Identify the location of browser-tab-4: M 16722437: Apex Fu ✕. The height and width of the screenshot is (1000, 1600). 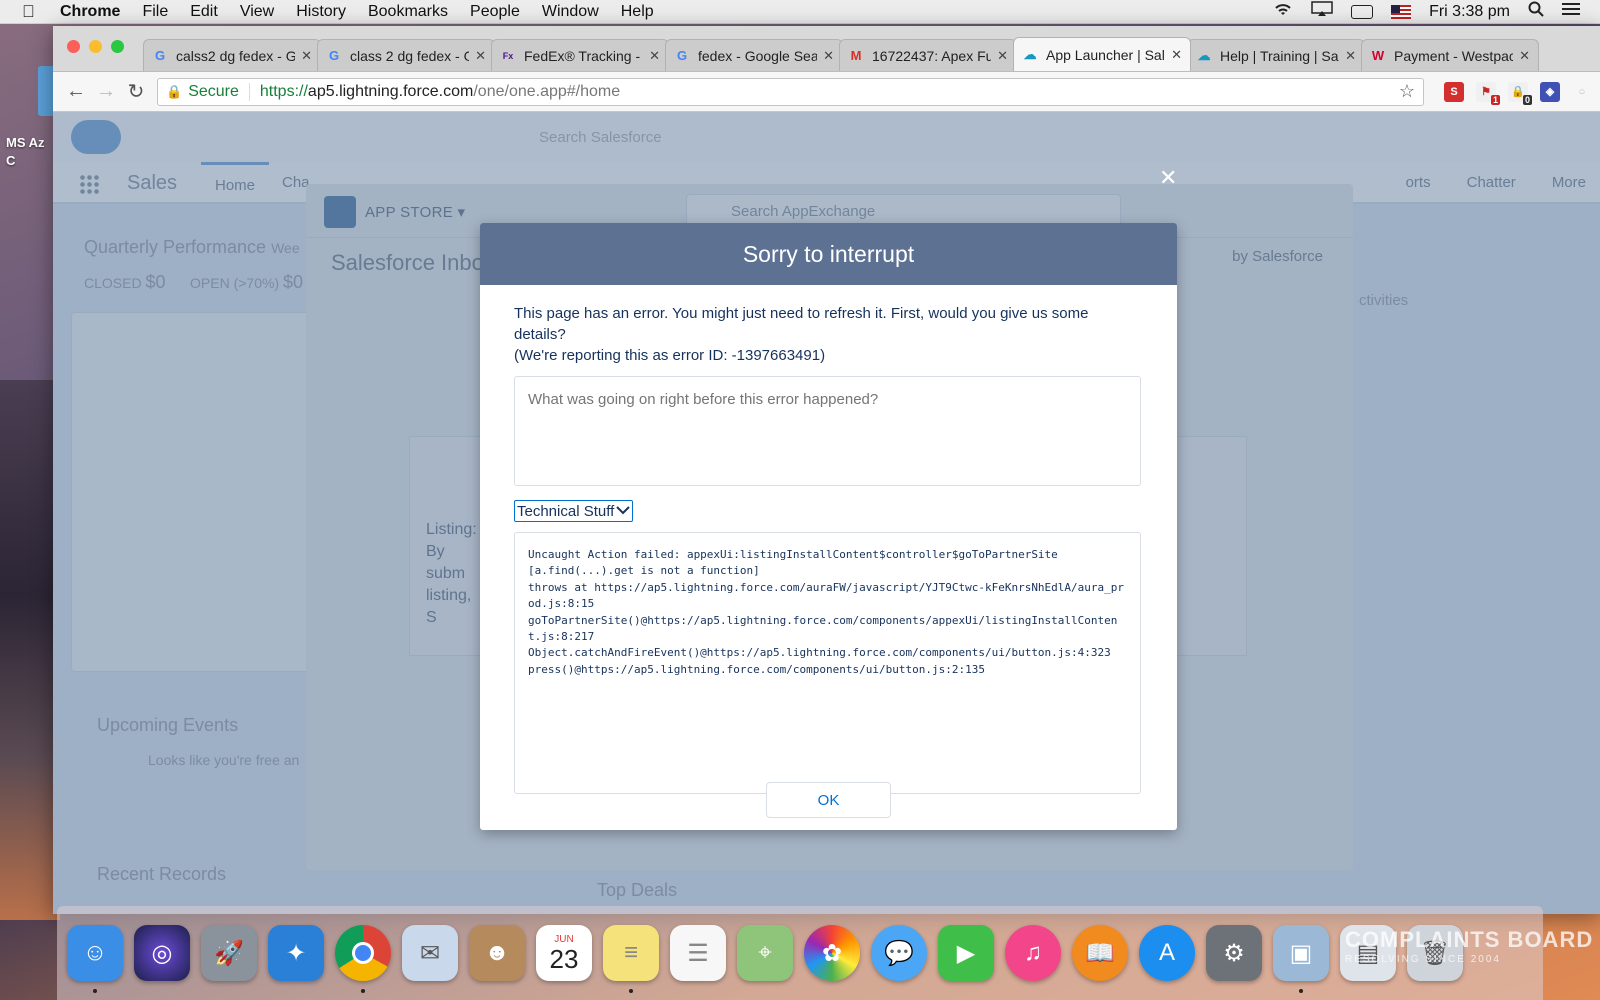
(928, 55).